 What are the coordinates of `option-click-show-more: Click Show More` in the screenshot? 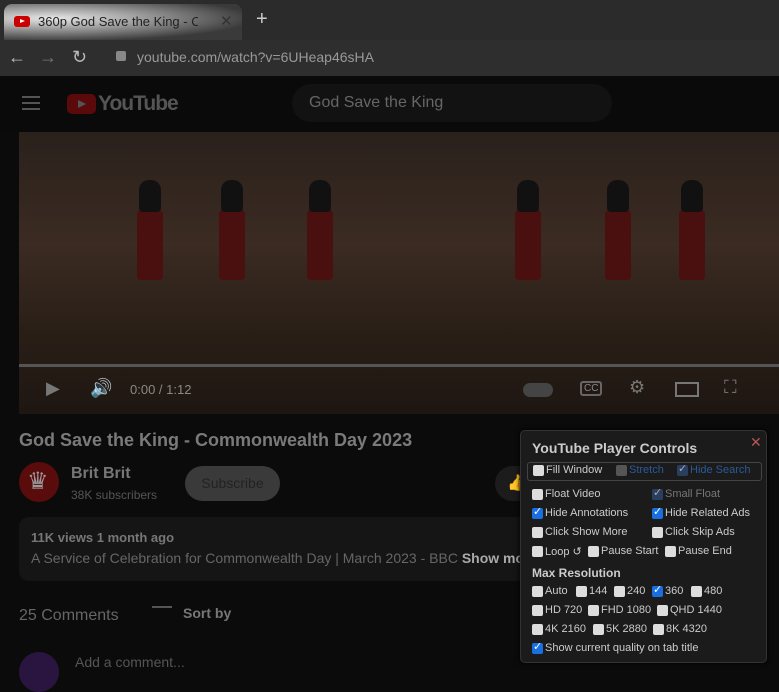 It's located at (580, 532).